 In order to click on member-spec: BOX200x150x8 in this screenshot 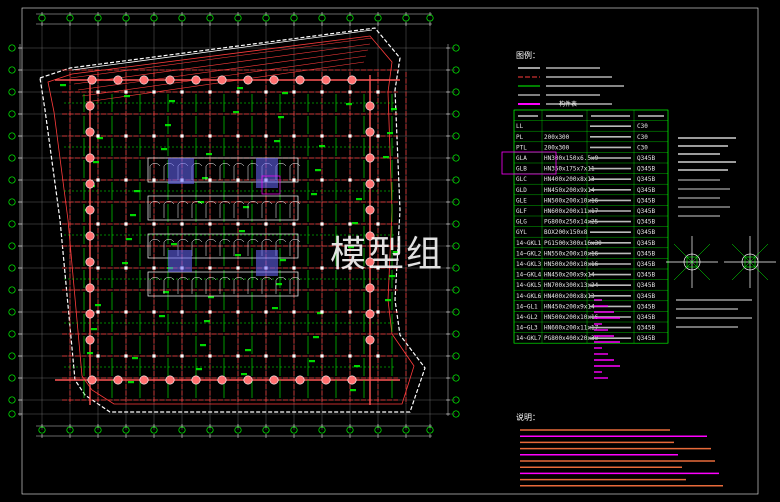, I will do `click(566, 232)`.